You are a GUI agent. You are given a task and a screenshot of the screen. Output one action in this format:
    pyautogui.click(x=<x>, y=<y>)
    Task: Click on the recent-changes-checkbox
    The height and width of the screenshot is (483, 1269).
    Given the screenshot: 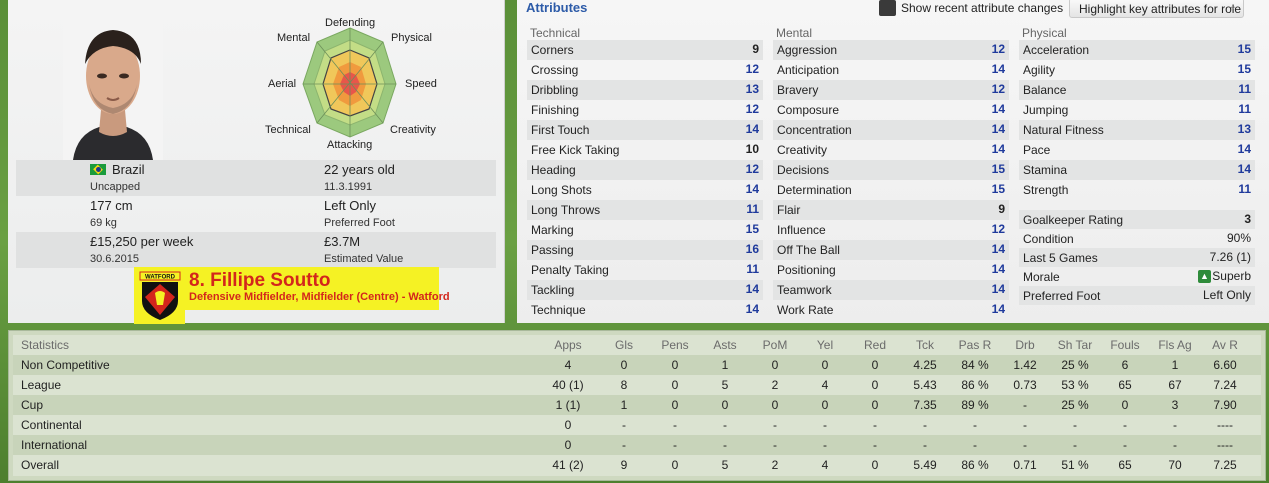 What is the action you would take?
    pyautogui.click(x=887, y=8)
    